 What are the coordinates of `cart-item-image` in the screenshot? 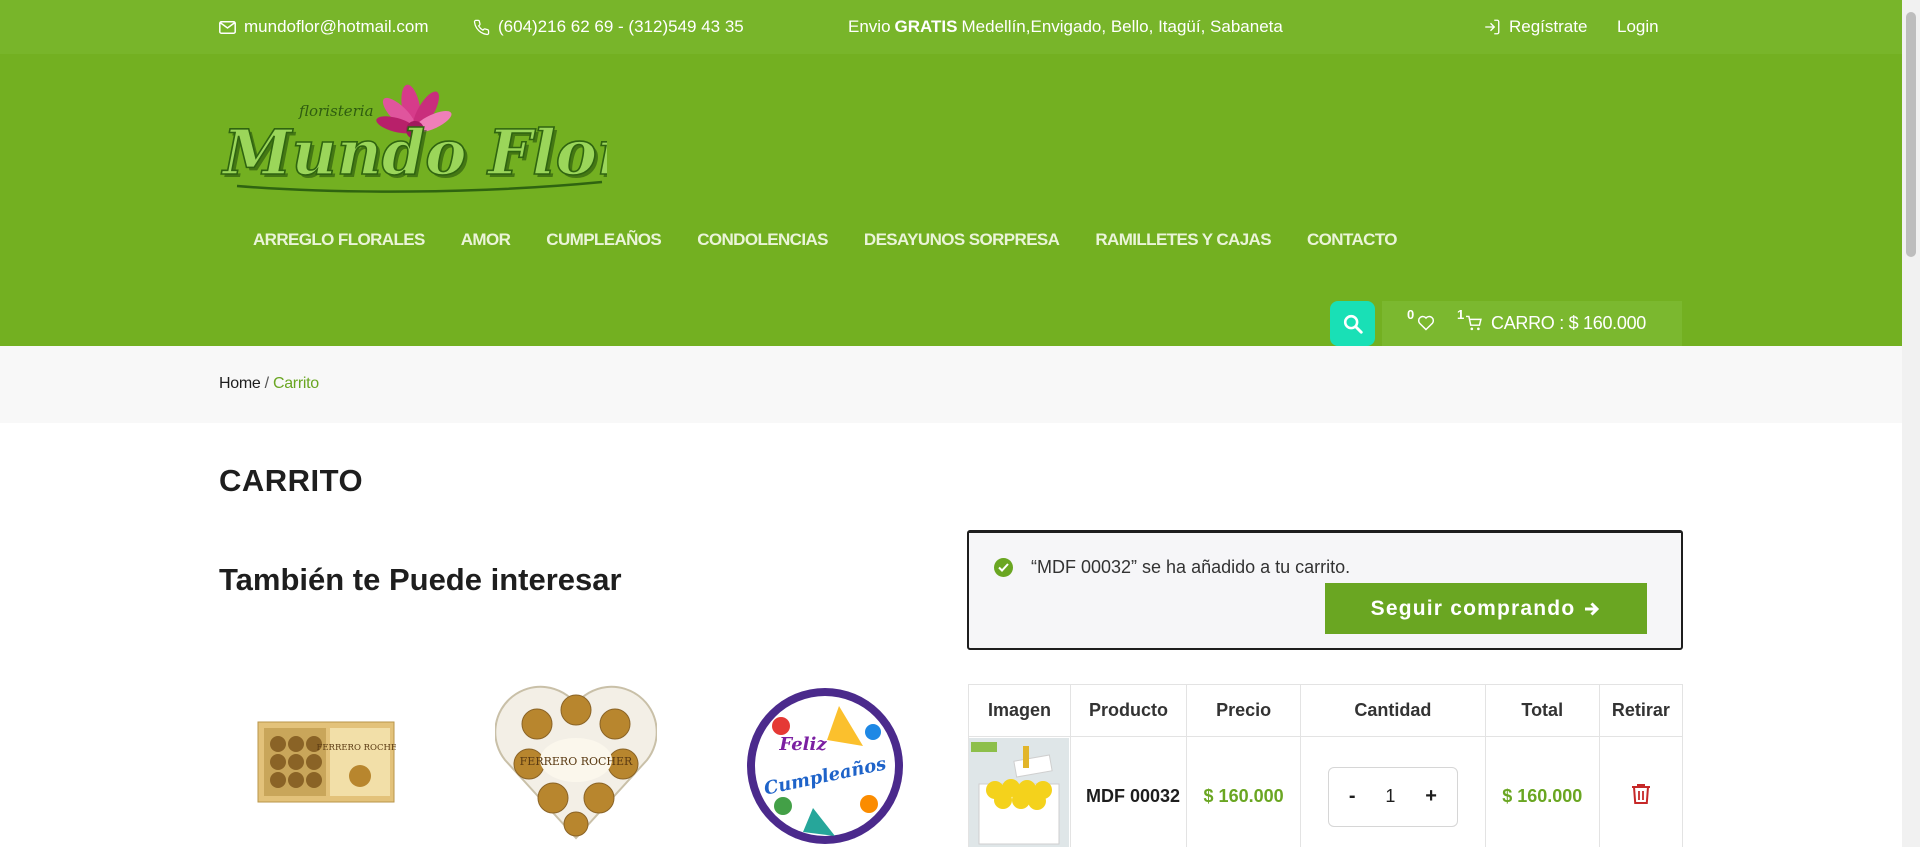 It's located at (1019, 792).